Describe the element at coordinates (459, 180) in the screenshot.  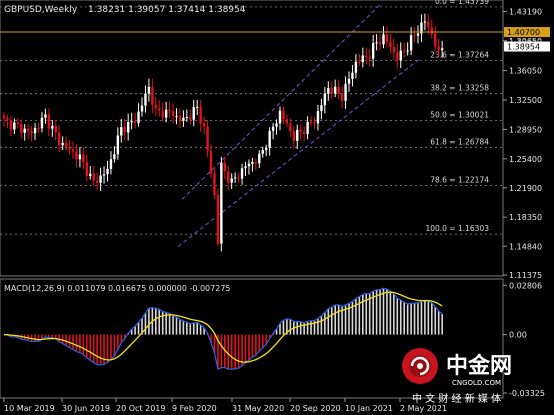
I see `fib-level-label: 78.6 = 1.22174` at that location.